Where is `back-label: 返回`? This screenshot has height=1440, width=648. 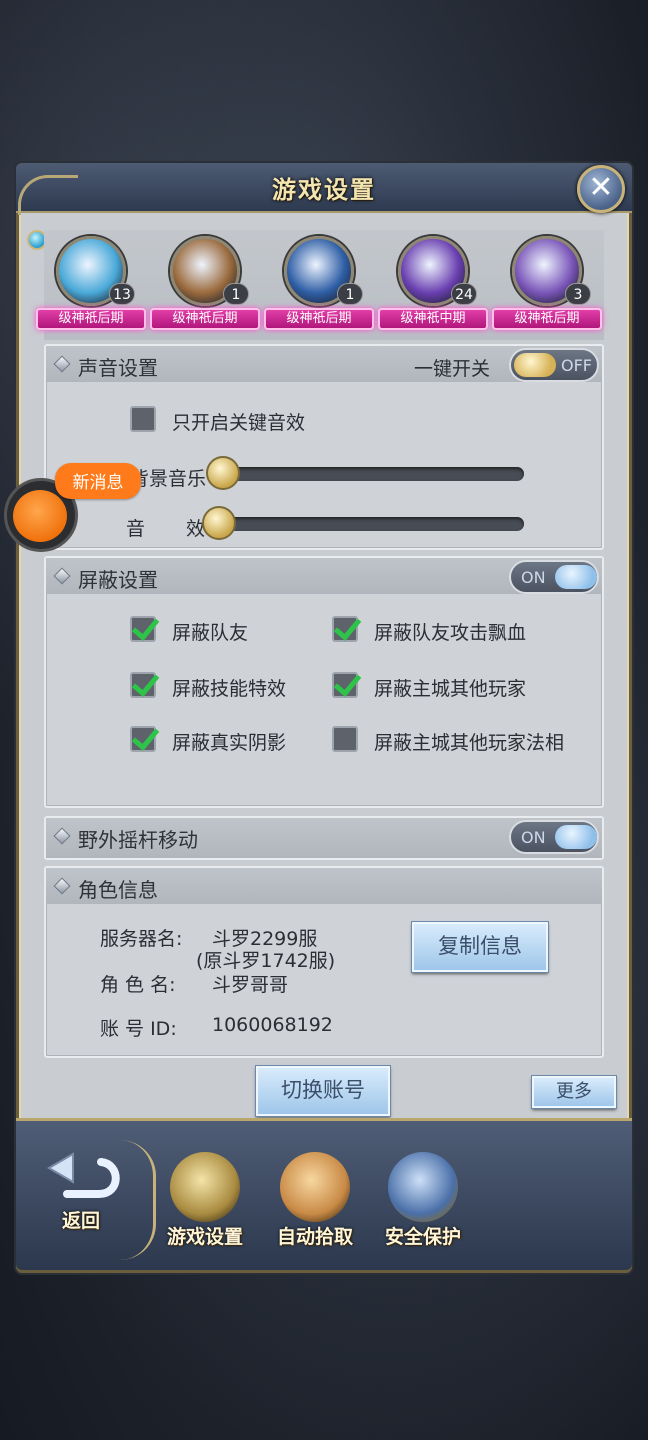 back-label: 返回 is located at coordinates (80, 1221).